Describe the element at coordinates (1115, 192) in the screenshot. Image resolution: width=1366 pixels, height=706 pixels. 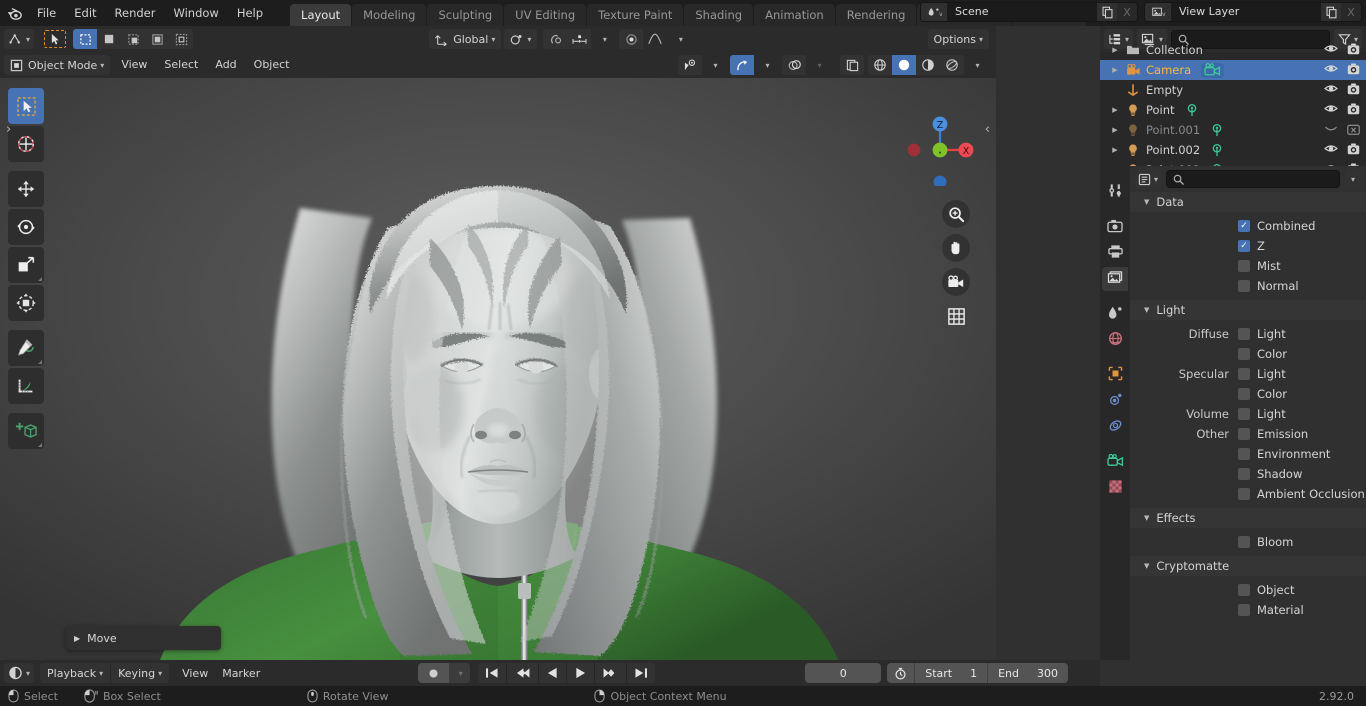
I see `tool-tab` at that location.